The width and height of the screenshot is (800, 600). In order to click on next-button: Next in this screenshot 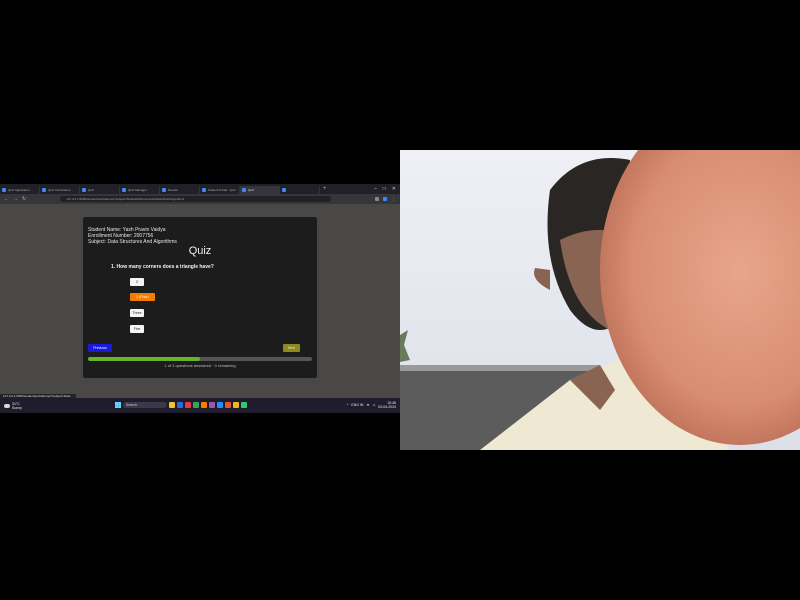, I will do `click(291, 348)`.